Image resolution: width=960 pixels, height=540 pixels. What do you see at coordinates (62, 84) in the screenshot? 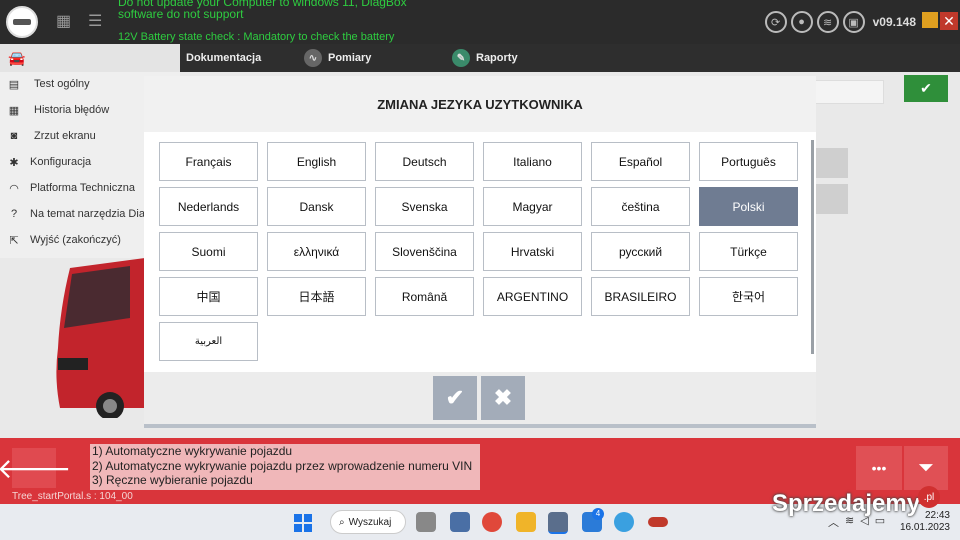
I see `menu-item-label: Test ogólny` at bounding box center [62, 84].